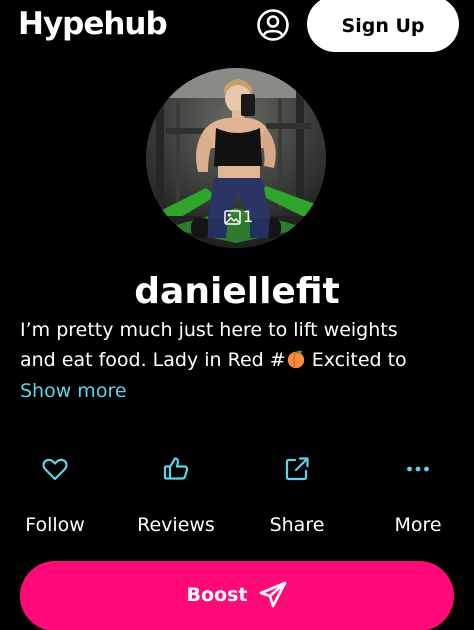  Describe the element at coordinates (217, 595) in the screenshot. I see `boost-label: Boost` at that location.